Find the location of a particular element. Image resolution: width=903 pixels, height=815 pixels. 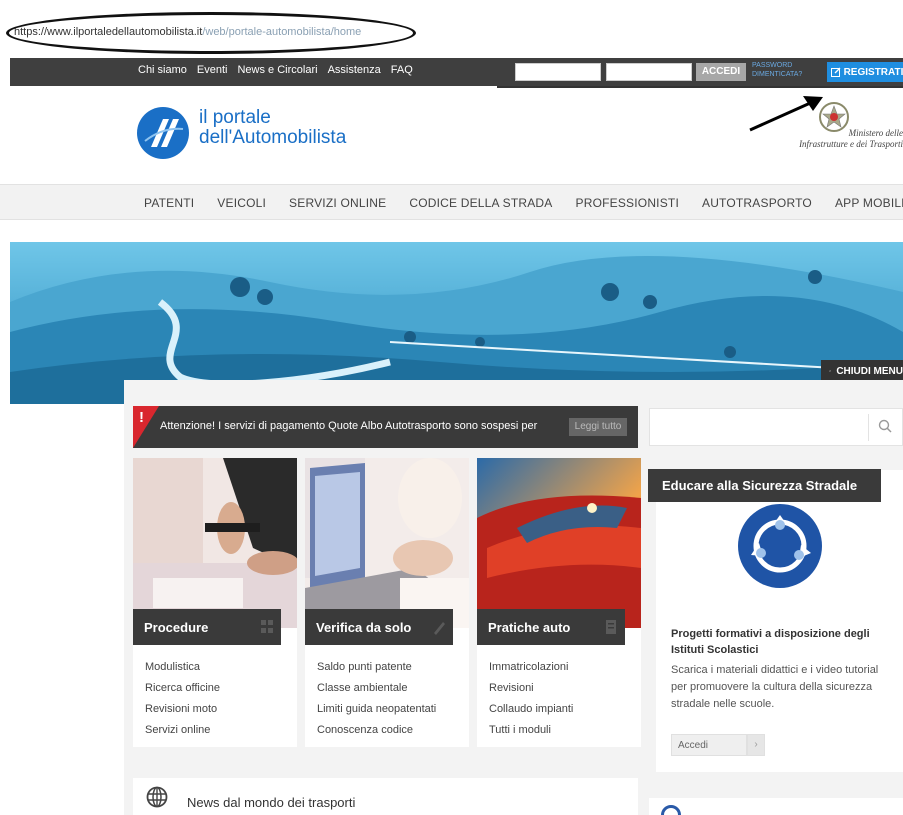

edit-icon is located at coordinates (835, 72).